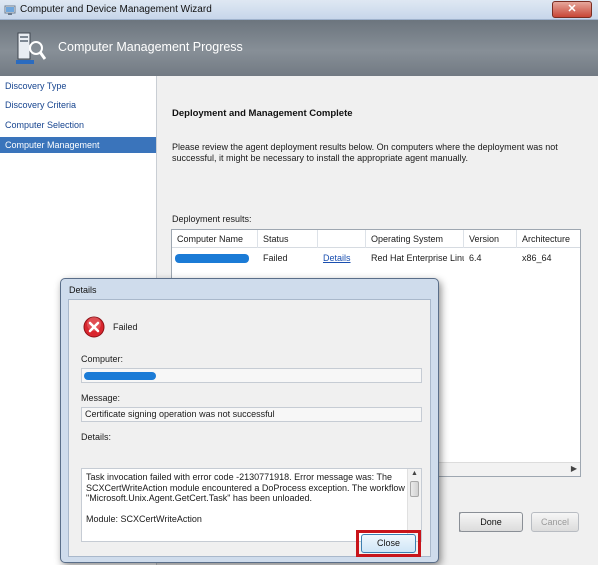  Describe the element at coordinates (125, 327) in the screenshot. I see `failed-status-label: Failed` at that location.